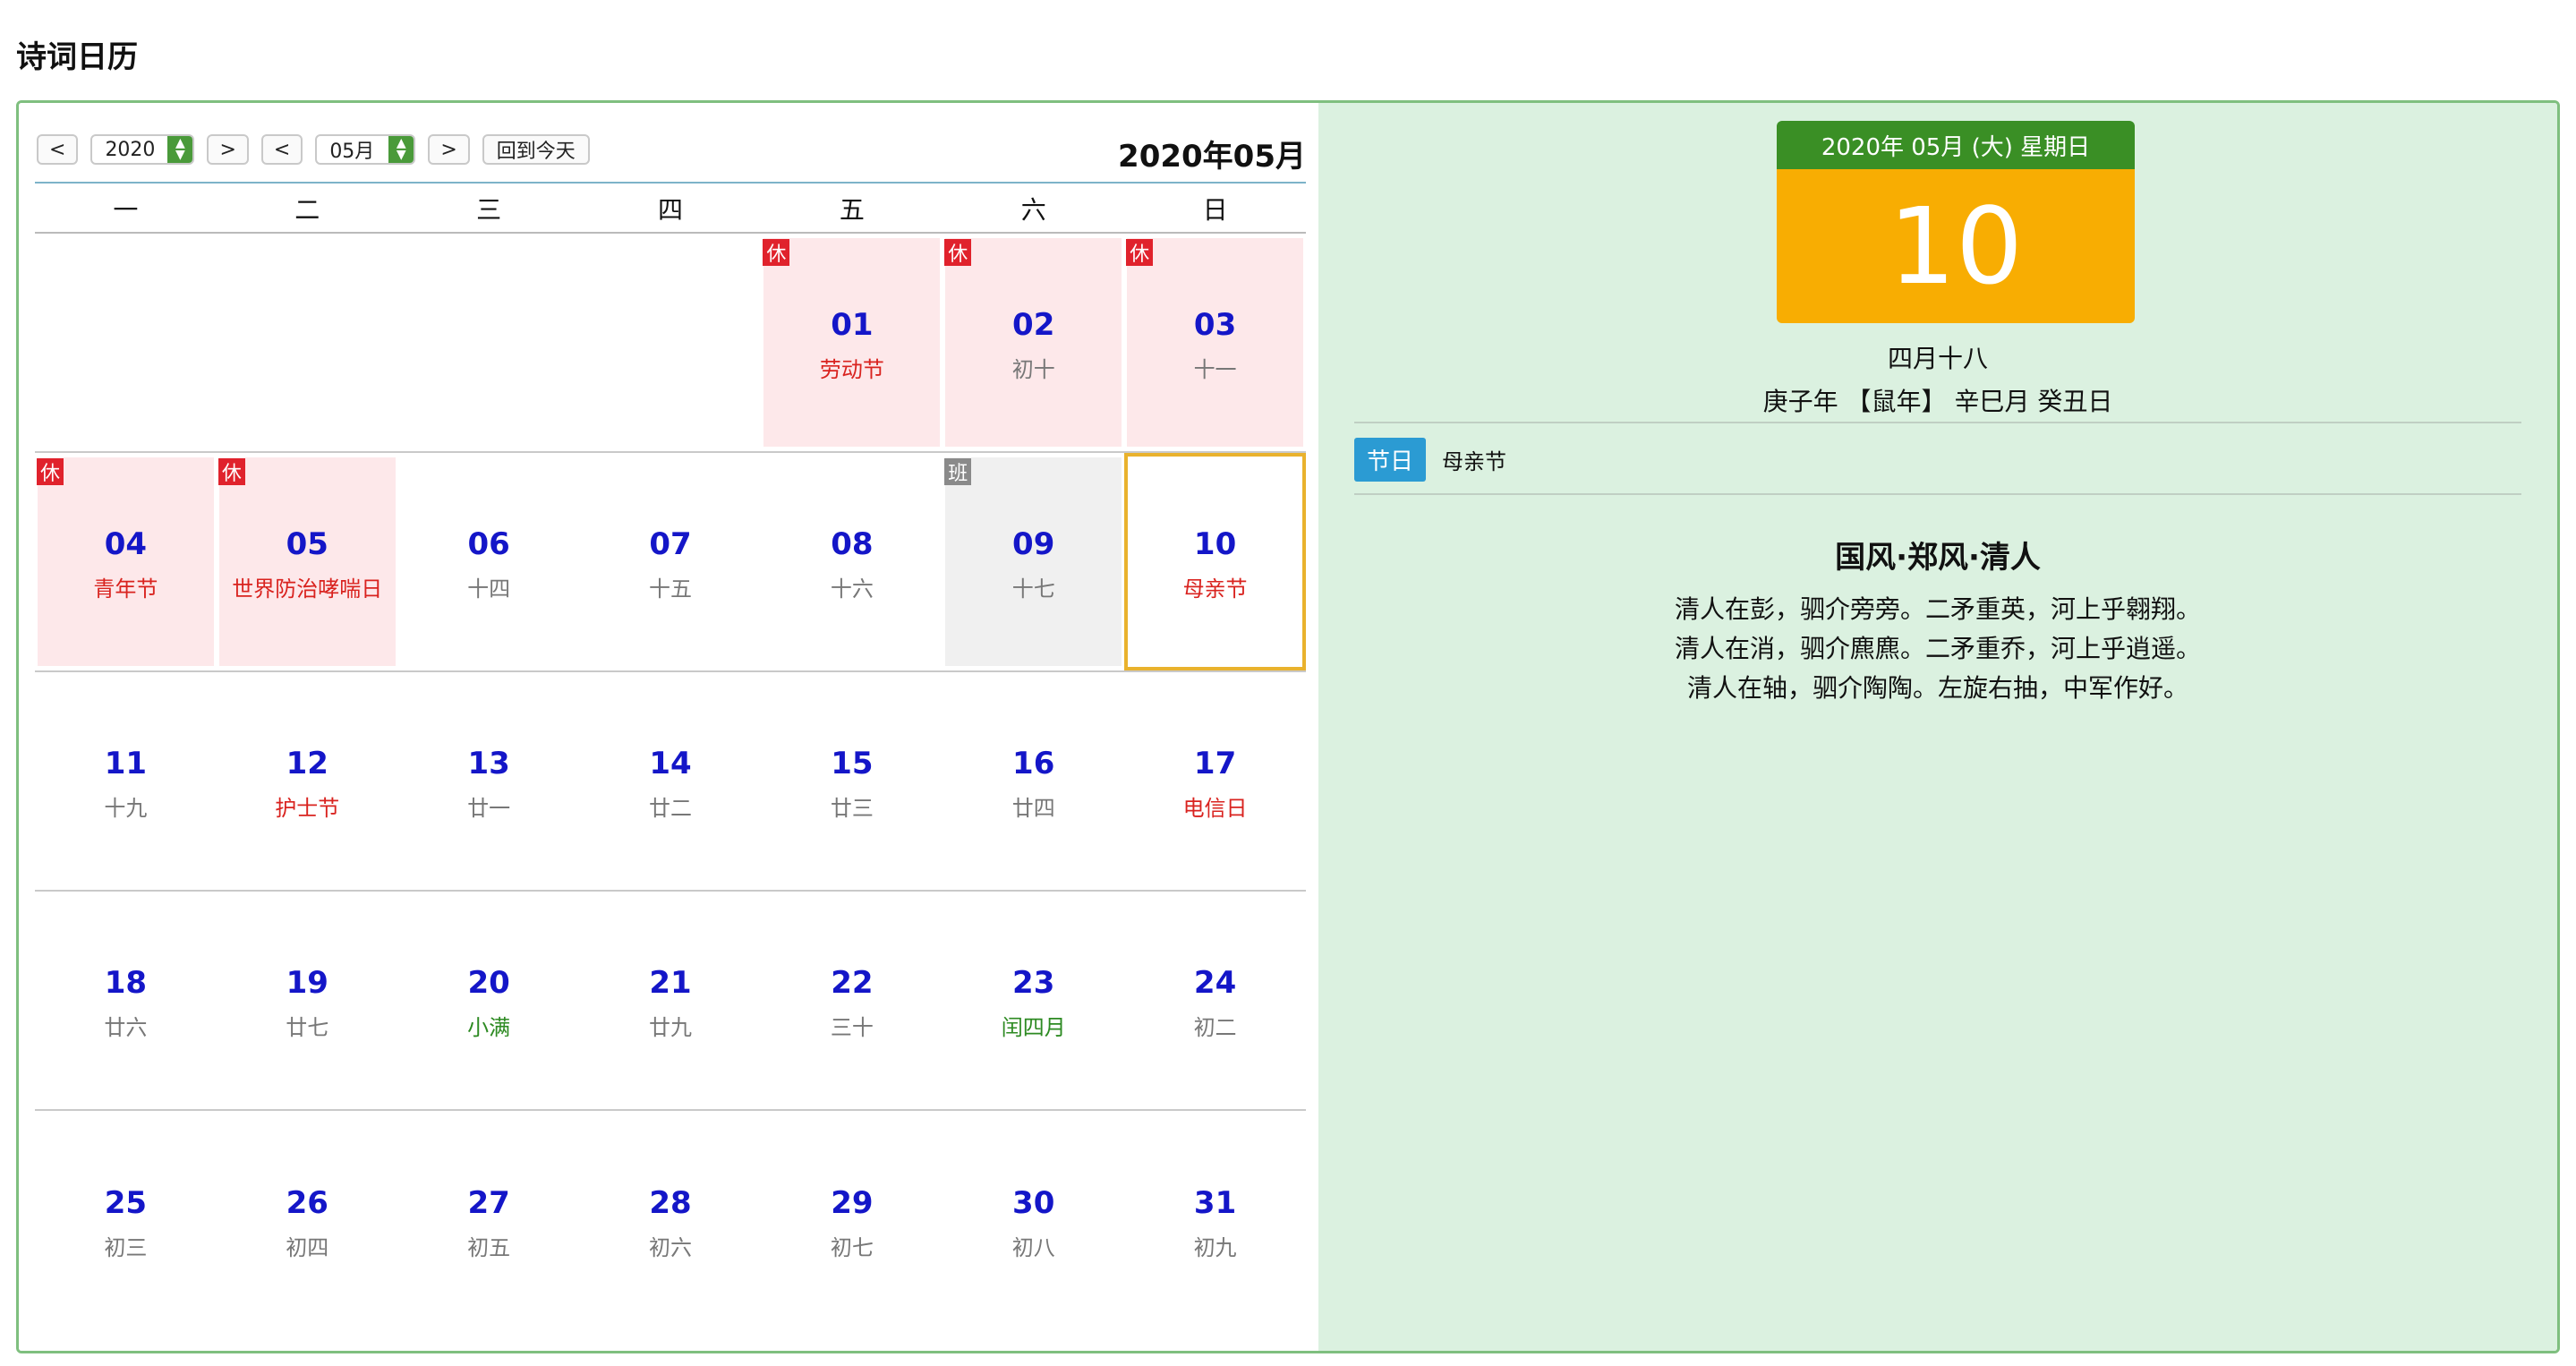 This screenshot has height=1366, width=2576. What do you see at coordinates (488, 983) in the screenshot?
I see `day-number: 20` at bounding box center [488, 983].